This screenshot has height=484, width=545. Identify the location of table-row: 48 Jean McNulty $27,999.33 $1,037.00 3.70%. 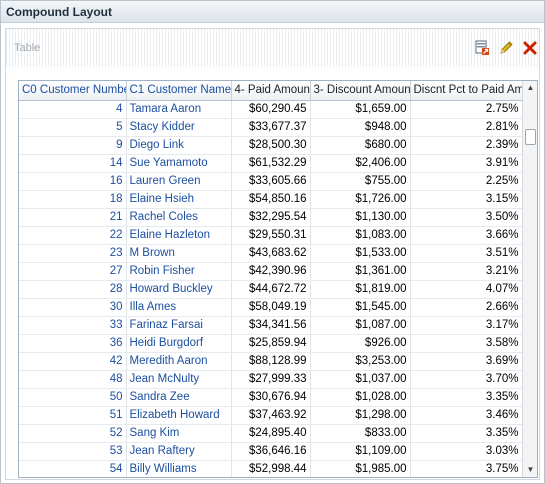
(271, 379).